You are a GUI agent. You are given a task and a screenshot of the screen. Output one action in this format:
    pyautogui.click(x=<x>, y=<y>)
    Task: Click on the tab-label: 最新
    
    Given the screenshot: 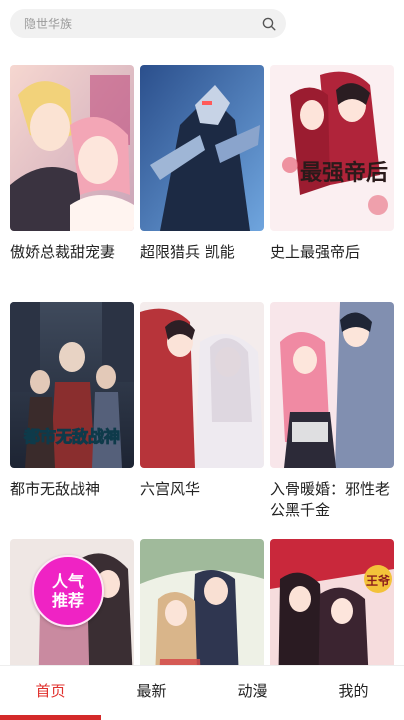 What is the action you would take?
    pyautogui.click(x=151, y=690)
    